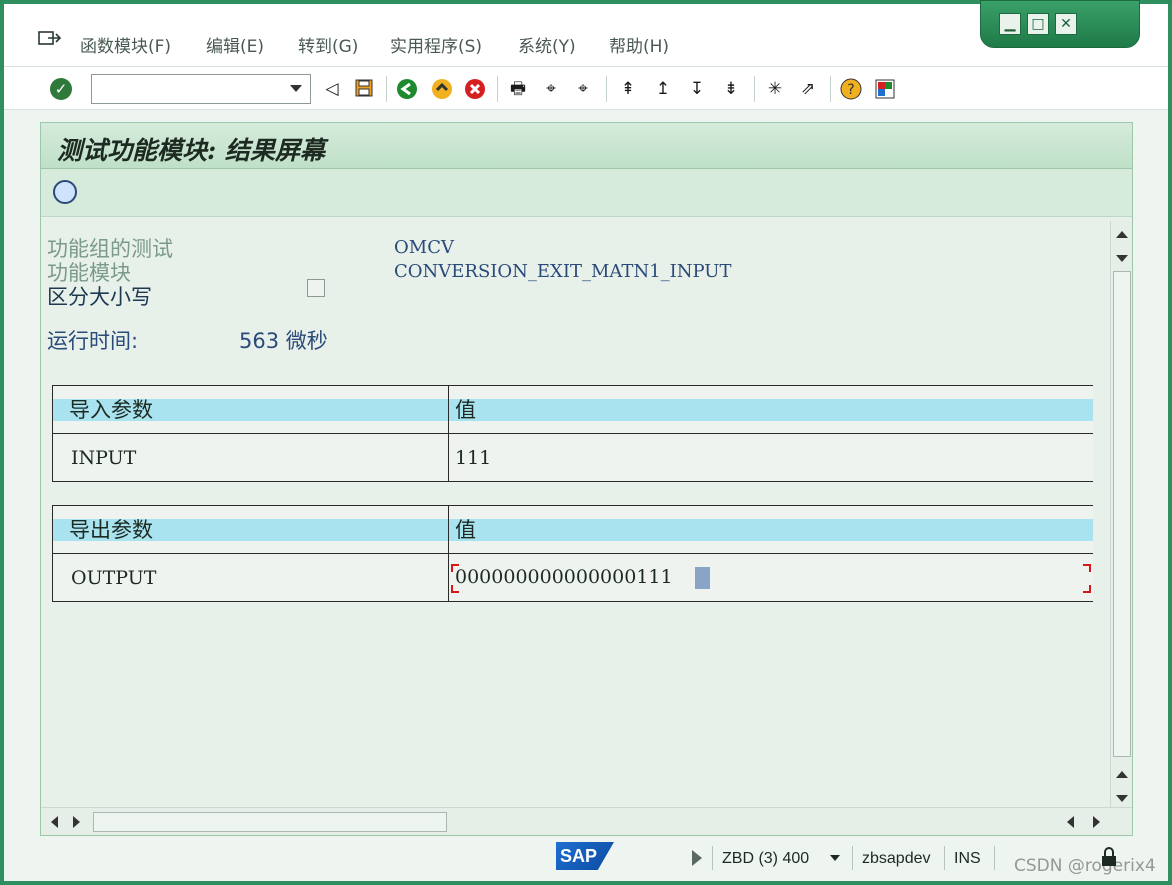  Describe the element at coordinates (332, 89) in the screenshot. I see `collapse-toolbar-icon: ◁` at that location.